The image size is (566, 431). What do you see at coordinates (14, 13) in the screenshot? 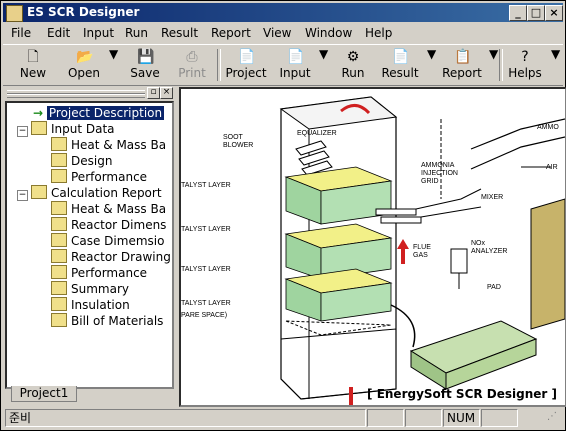
I see `app-icon` at bounding box center [14, 13].